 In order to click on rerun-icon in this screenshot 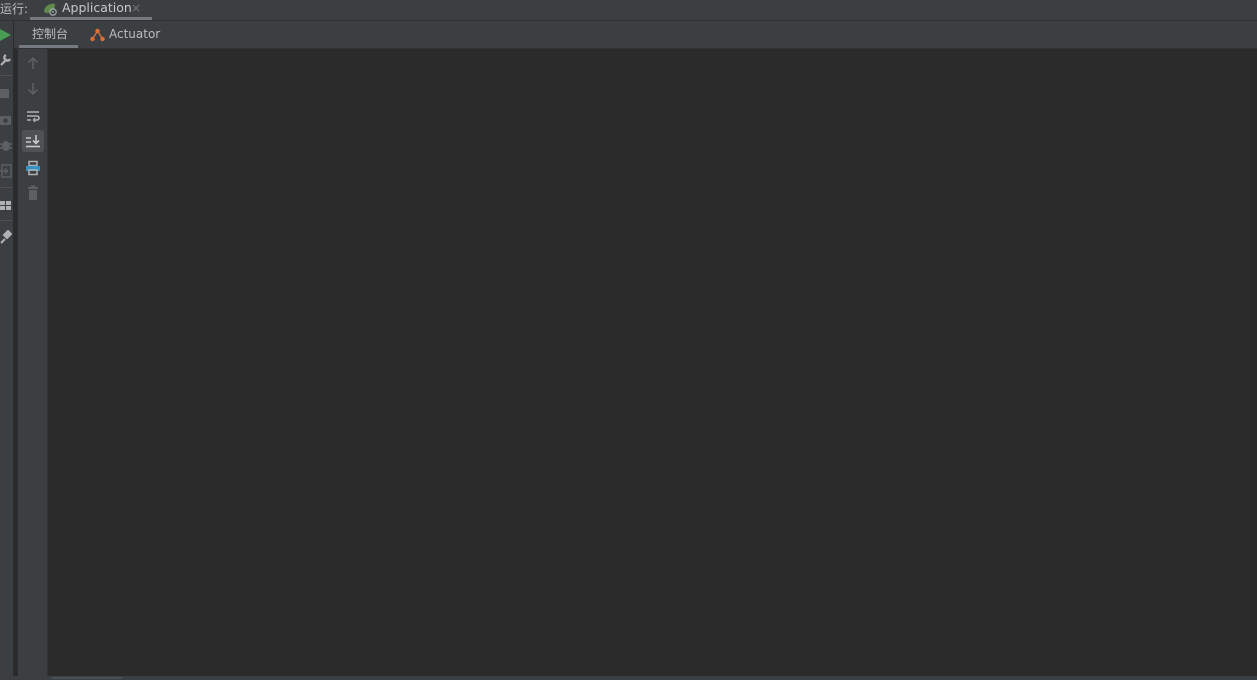, I will do `click(6, 35)`.